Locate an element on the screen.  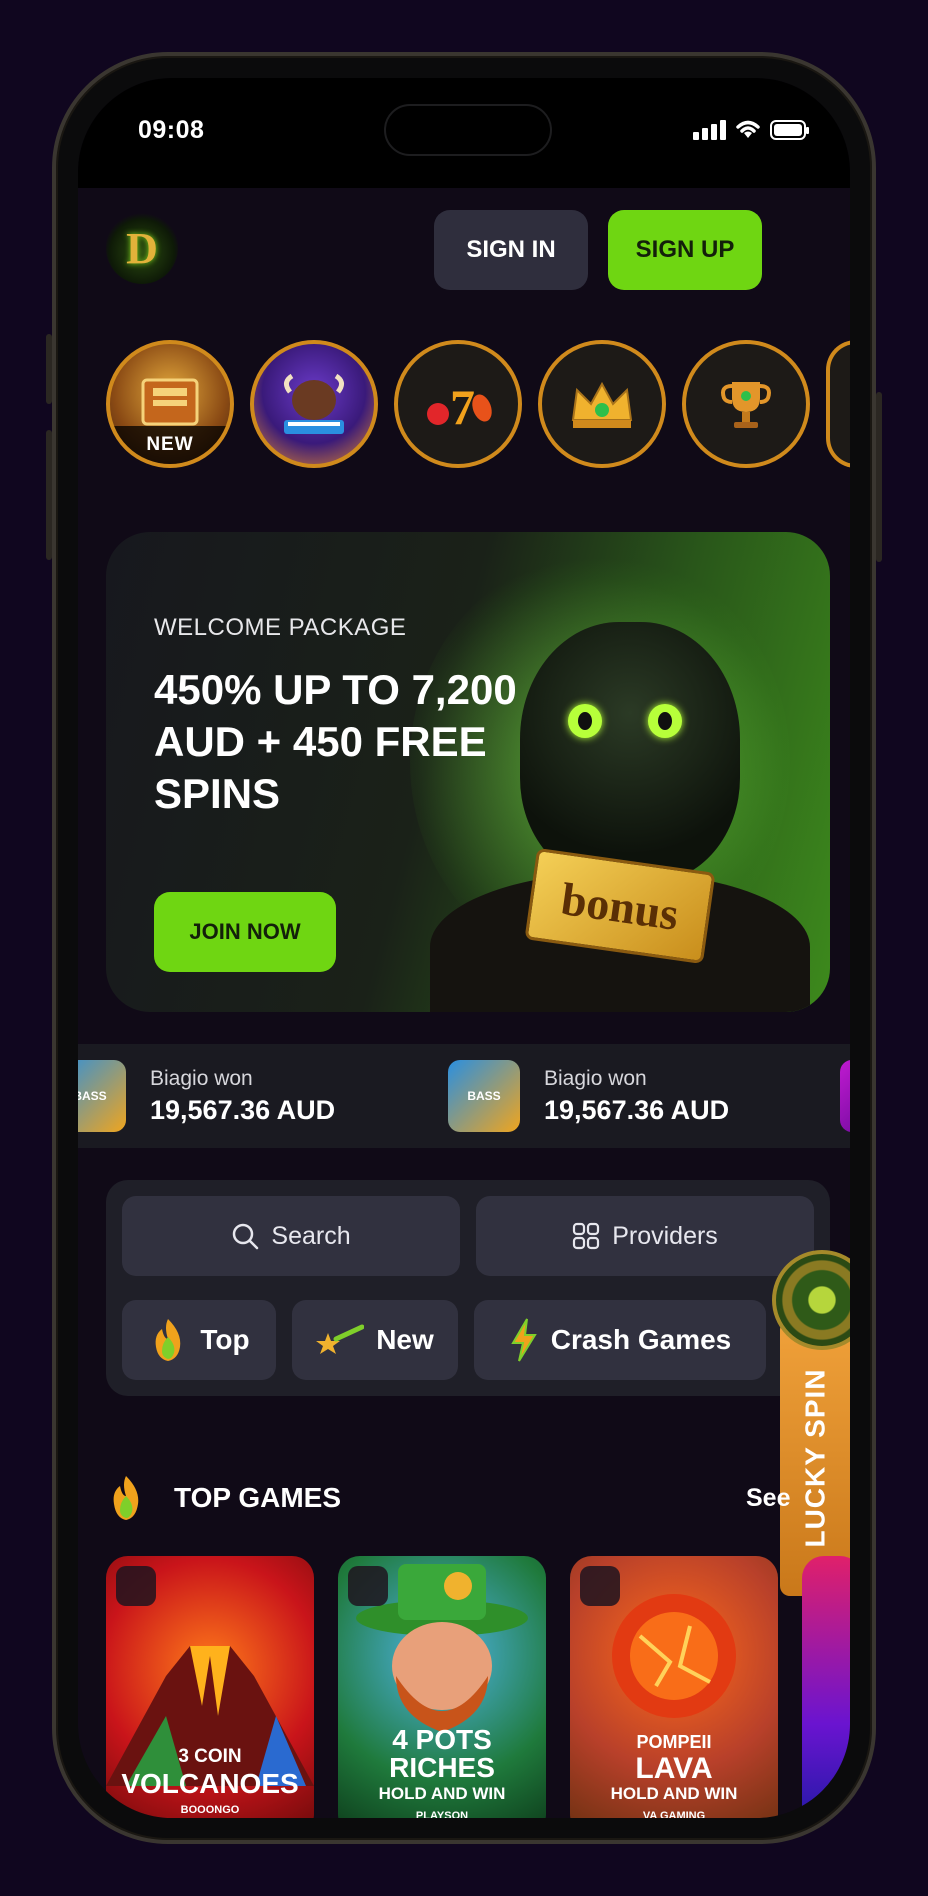
fire-icon is located at coordinates (168, 1340).